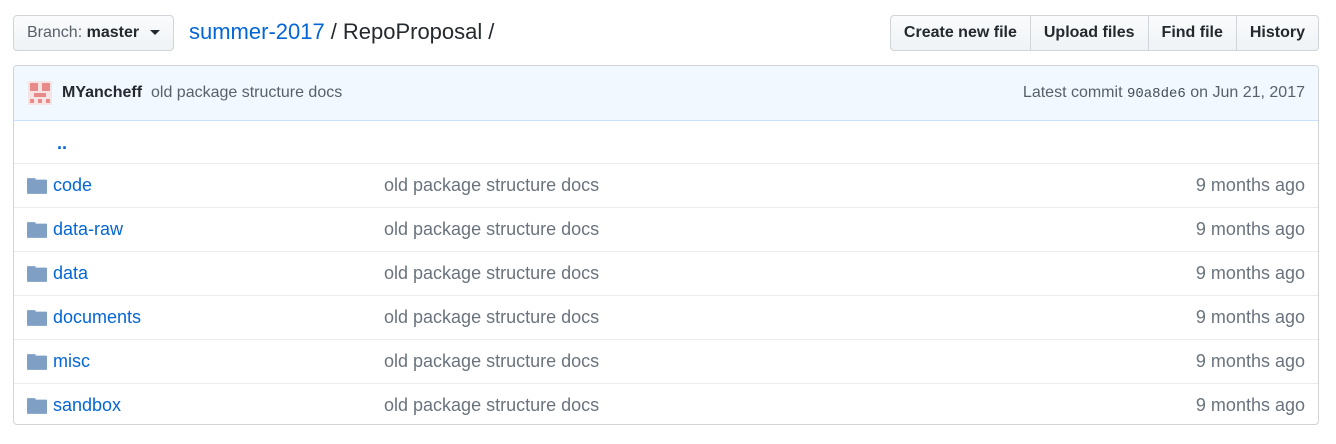 Image resolution: width=1336 pixels, height=444 pixels. What do you see at coordinates (97, 317) in the screenshot?
I see `file-name-link: documents` at bounding box center [97, 317].